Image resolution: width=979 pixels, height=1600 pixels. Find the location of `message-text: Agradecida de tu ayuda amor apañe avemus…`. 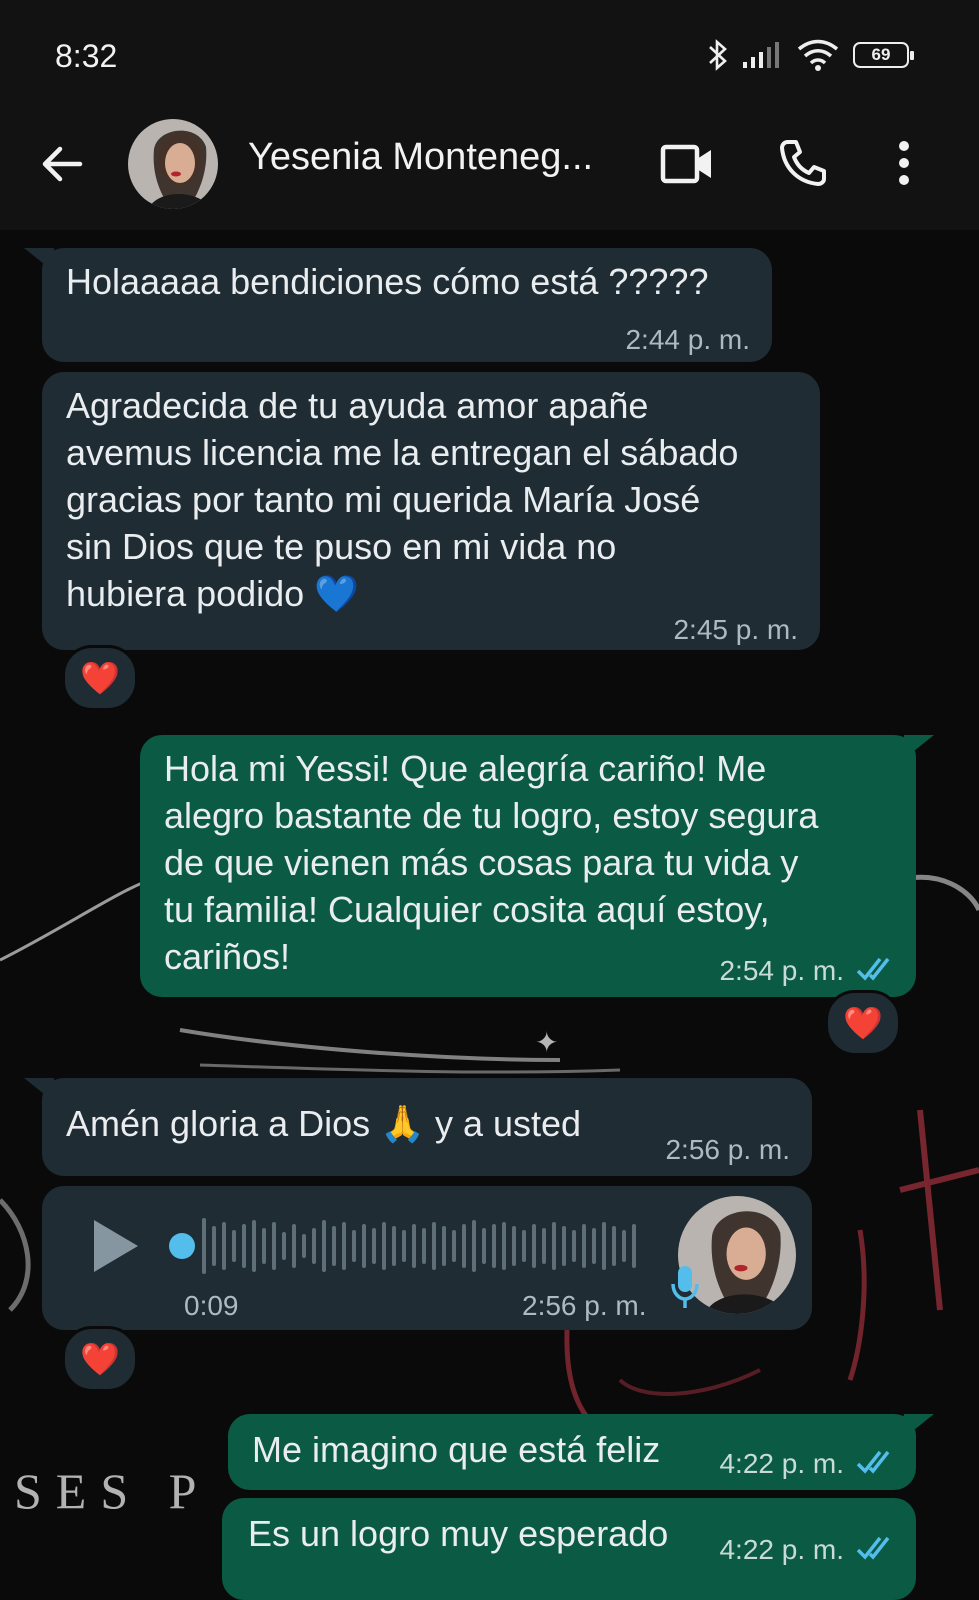

message-text: Agradecida de tu ayuda amor apañe avemus… is located at coordinates (402, 499).